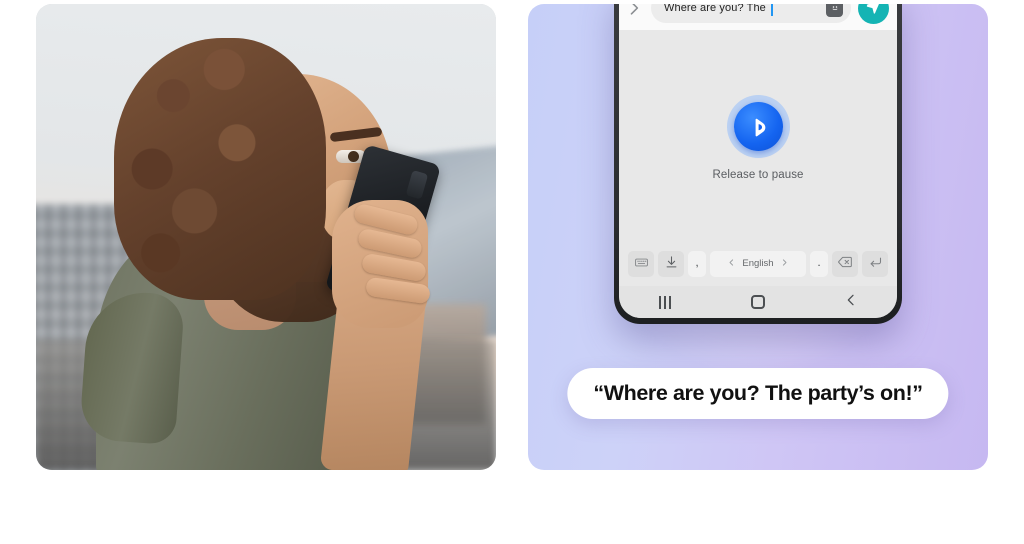 The image size is (1024, 544). I want to click on android-navigation-bar, so click(758, 302).